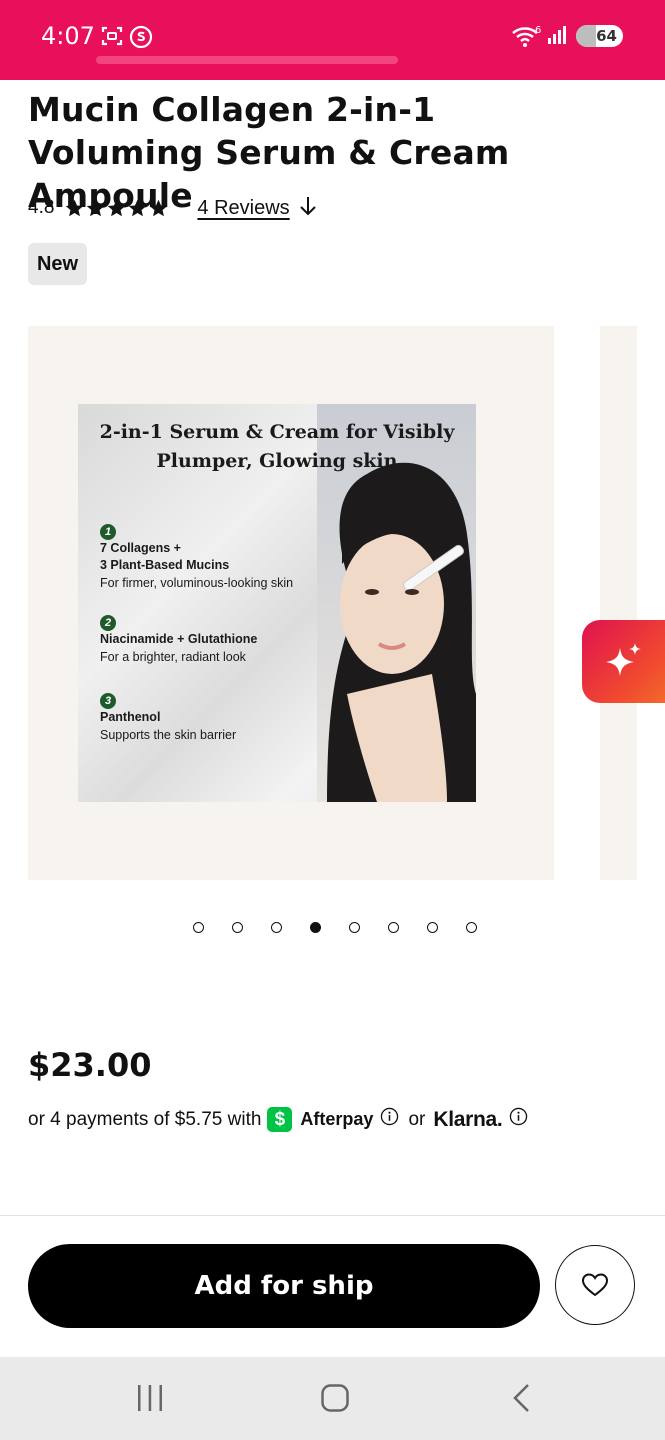 Image resolution: width=665 pixels, height=1440 pixels. Describe the element at coordinates (623, 659) in the screenshot. I see `sparkle-icon` at that location.